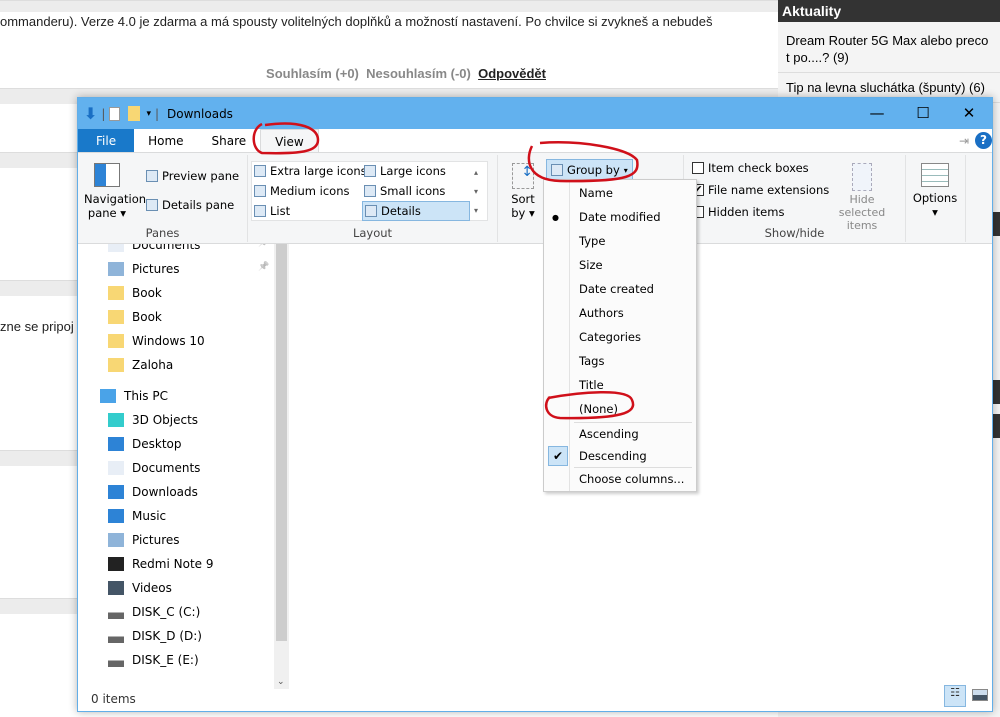 The image size is (1000, 717). I want to click on sort-order-option: Descending, so click(613, 456).